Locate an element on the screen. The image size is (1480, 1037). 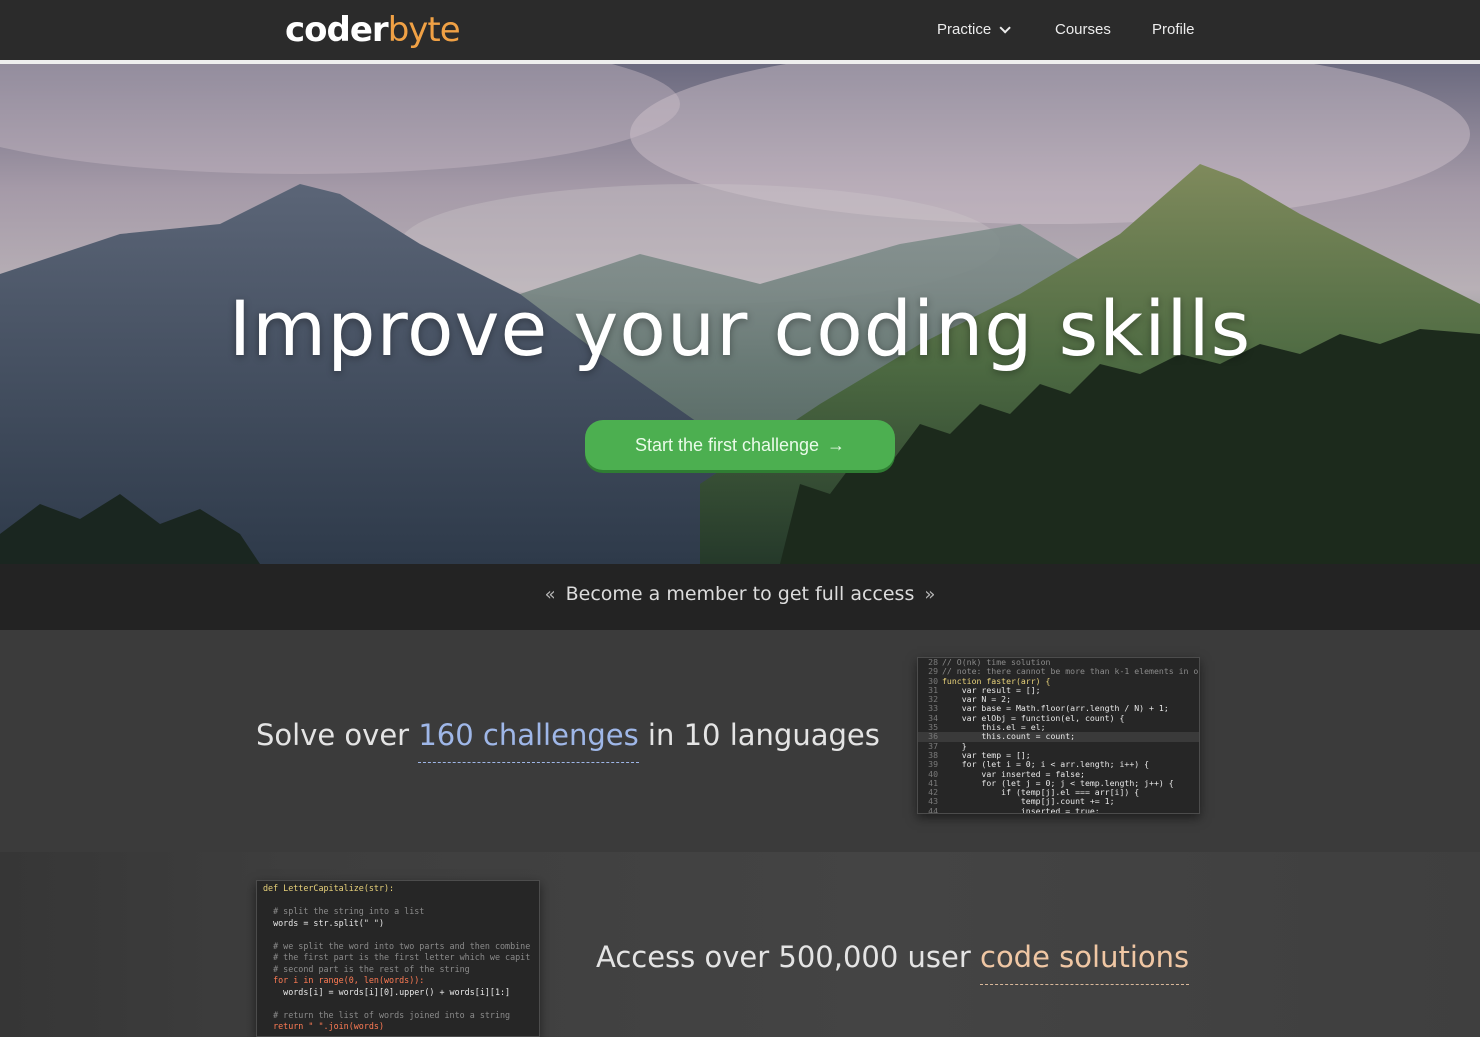
nav-practice: Practice is located at coordinates (974, 30).